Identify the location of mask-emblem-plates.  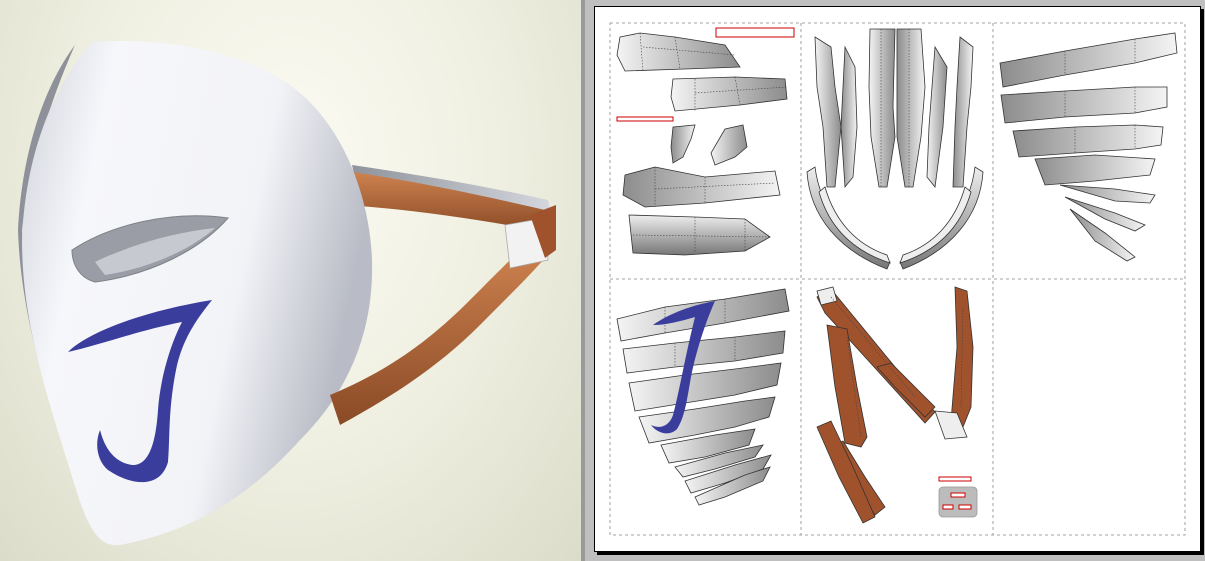
(703, 397).